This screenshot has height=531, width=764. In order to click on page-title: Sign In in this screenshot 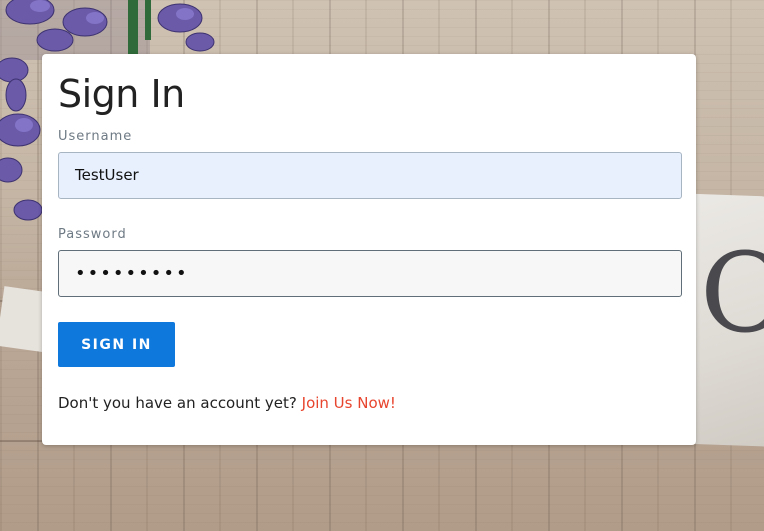, I will do `click(121, 94)`.